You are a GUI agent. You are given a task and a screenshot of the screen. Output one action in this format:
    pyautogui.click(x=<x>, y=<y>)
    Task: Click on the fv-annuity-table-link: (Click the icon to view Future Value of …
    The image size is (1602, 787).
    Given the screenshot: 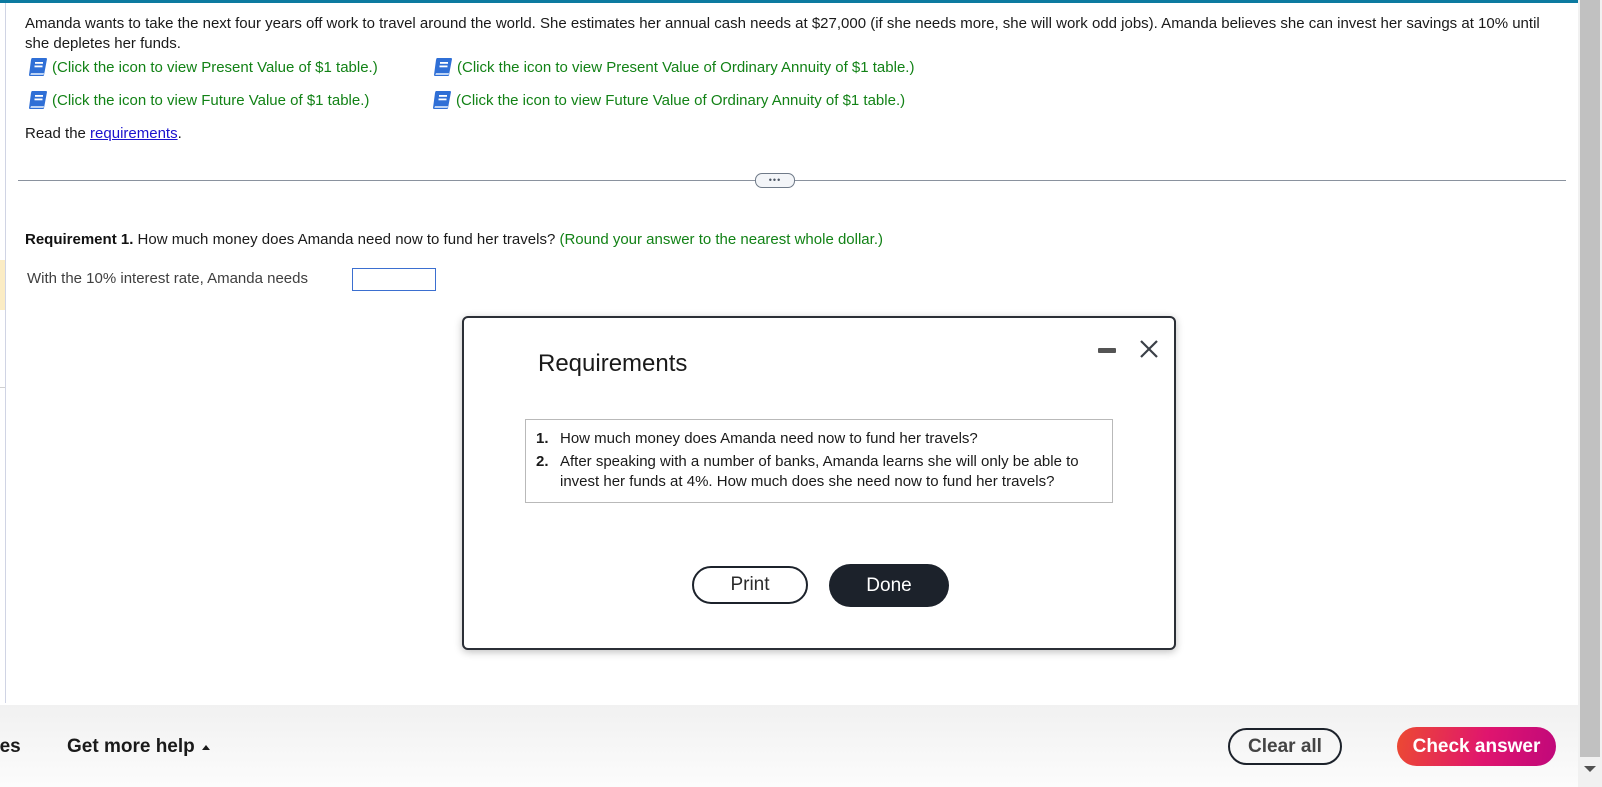 What is the action you would take?
    pyautogui.click(x=668, y=100)
    